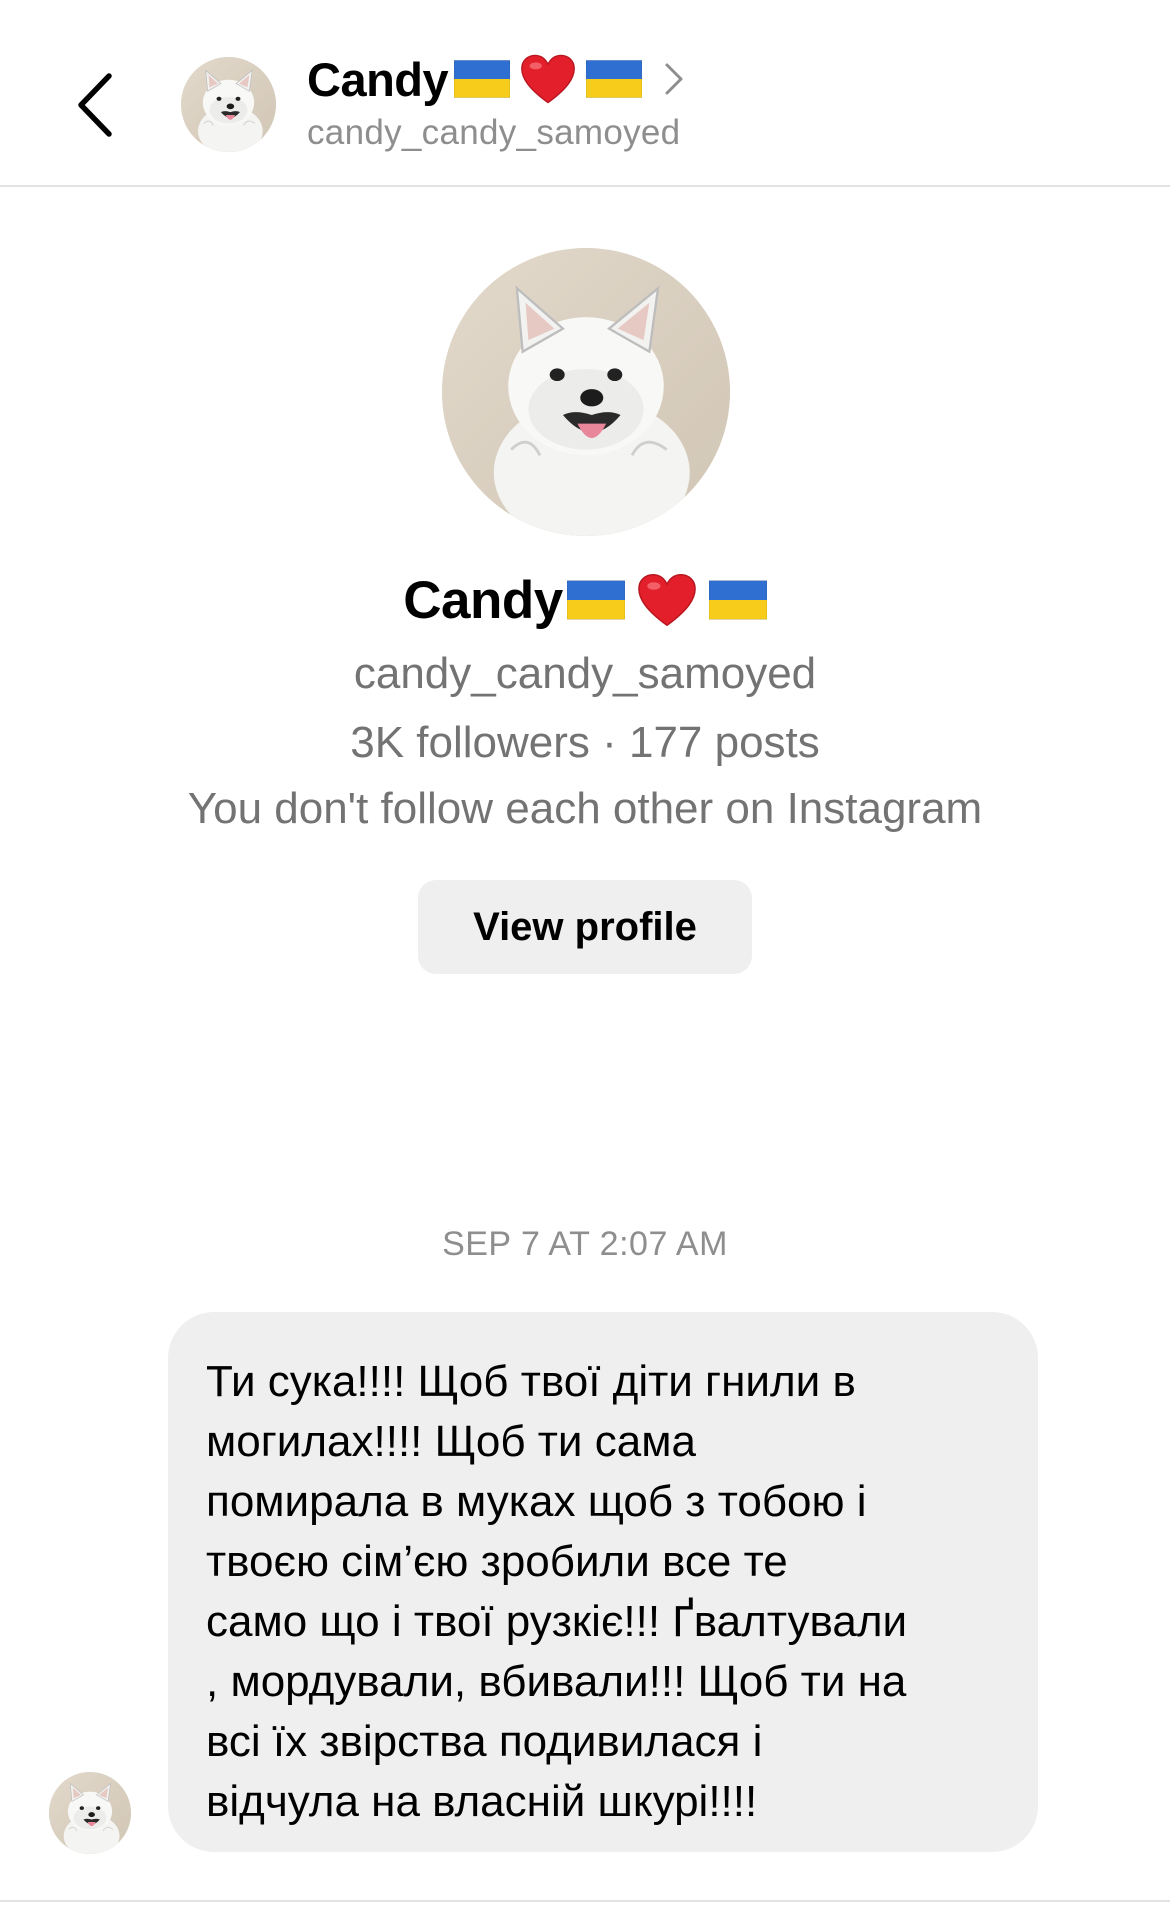 The image size is (1170, 1907). I want to click on profile-avatar, so click(586, 392).